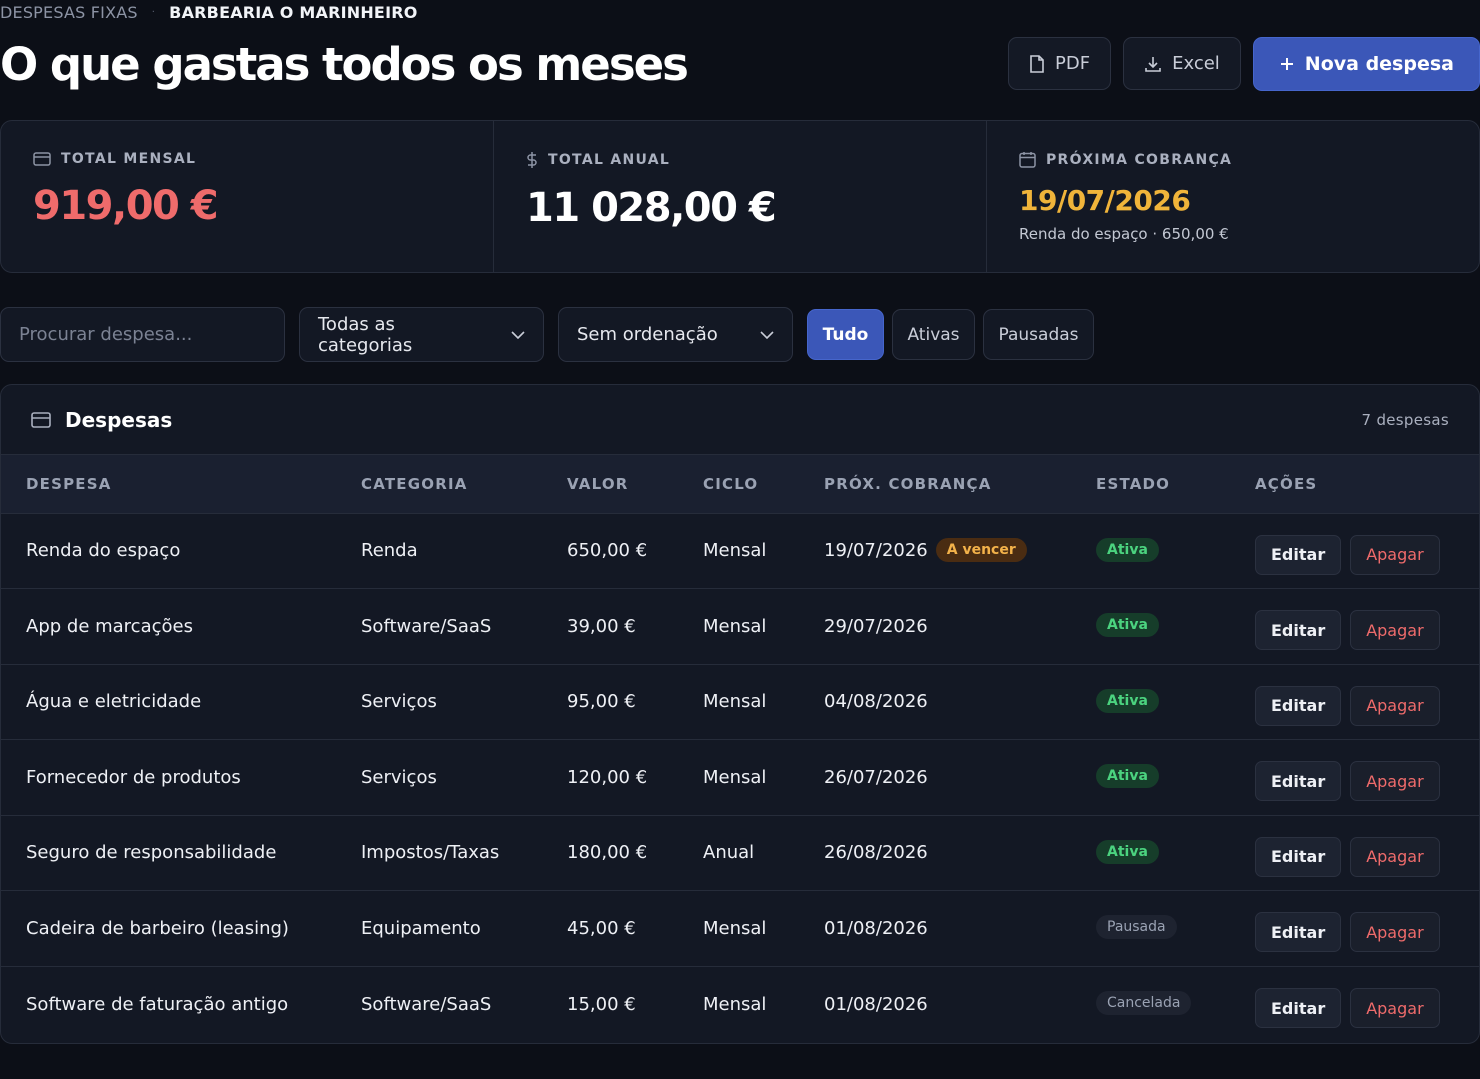 This screenshot has height=1079, width=1480. Describe the element at coordinates (1405, 419) in the screenshot. I see `expenses-count: 7 despesas` at that location.